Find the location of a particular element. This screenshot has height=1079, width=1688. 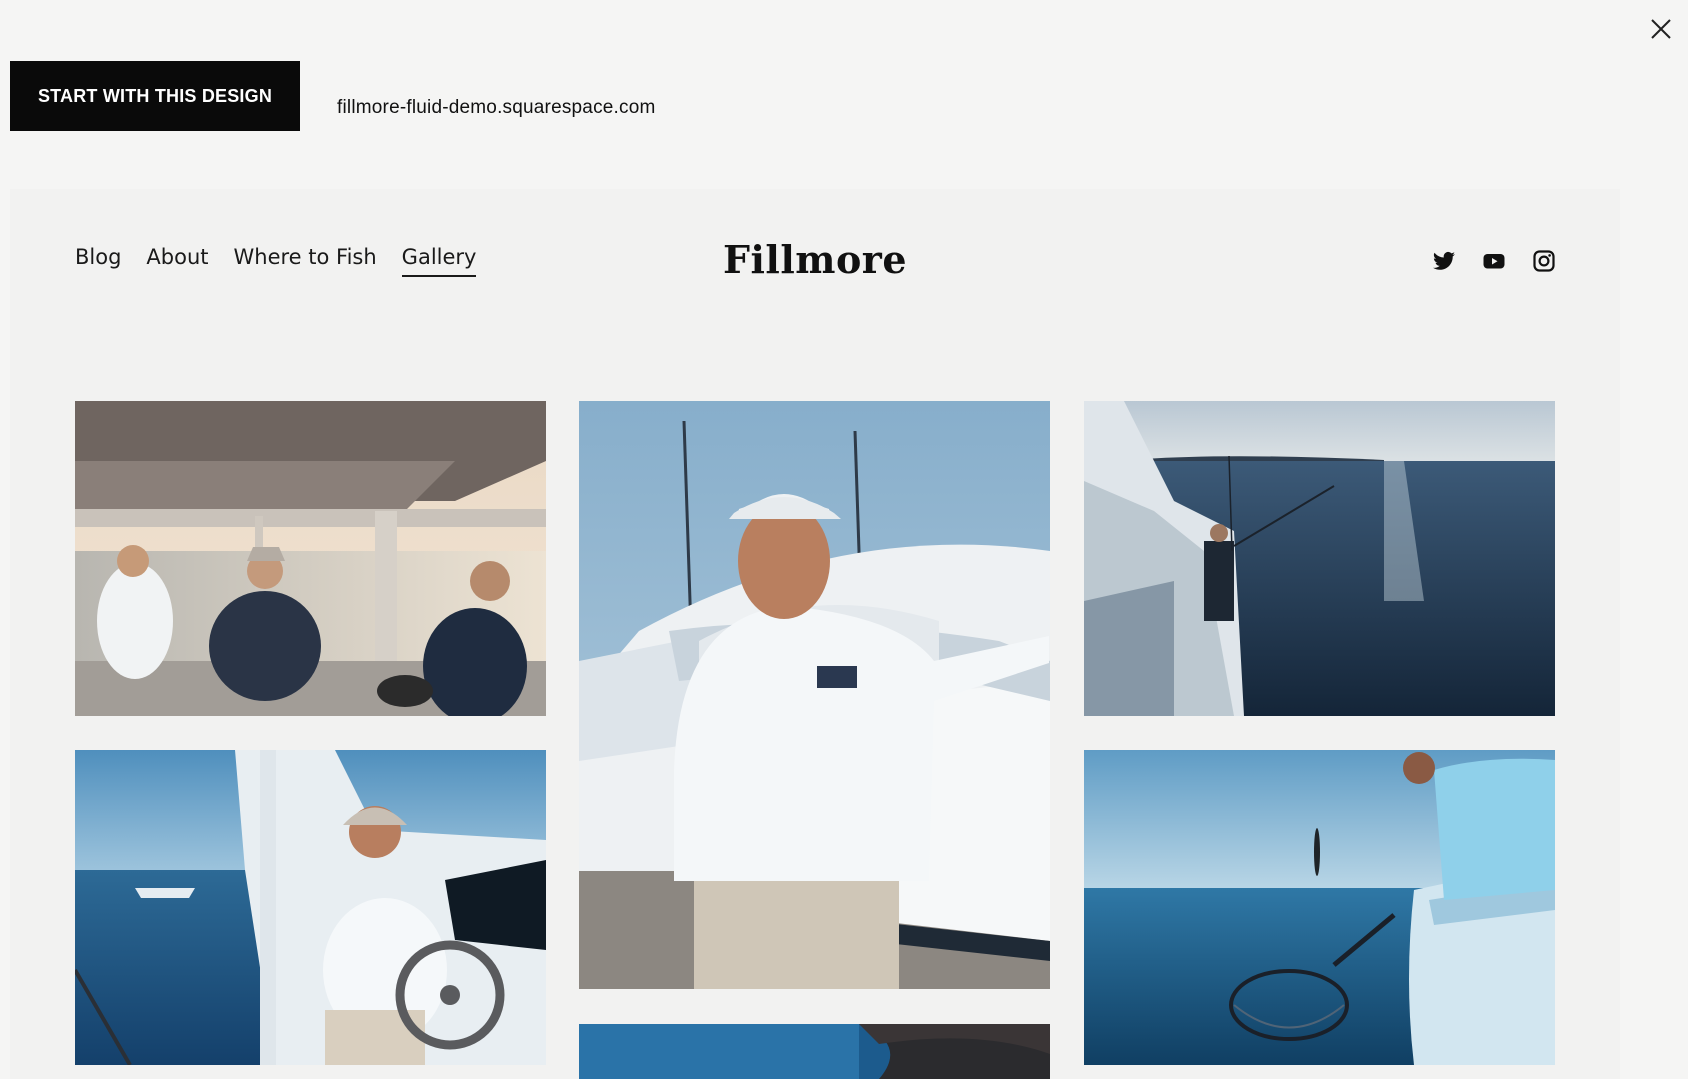

nav-item-blog: Blog is located at coordinates (98, 261).